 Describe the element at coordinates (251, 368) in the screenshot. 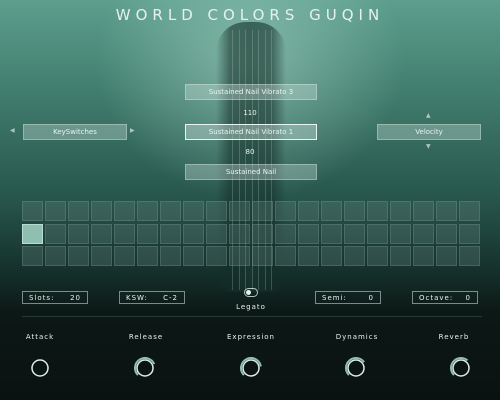

I see `expression-knob` at that location.